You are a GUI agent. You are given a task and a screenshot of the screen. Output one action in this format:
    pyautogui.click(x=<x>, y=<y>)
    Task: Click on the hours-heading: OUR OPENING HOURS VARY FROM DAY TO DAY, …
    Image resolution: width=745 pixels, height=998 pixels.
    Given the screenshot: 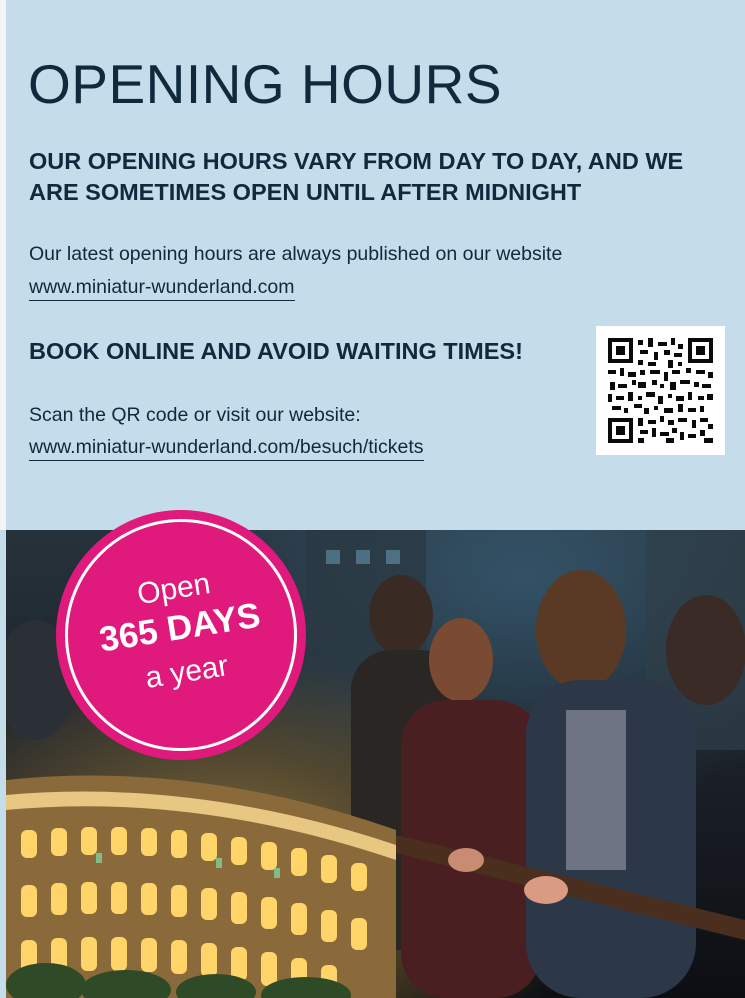 What is the action you would take?
    pyautogui.click(x=356, y=176)
    